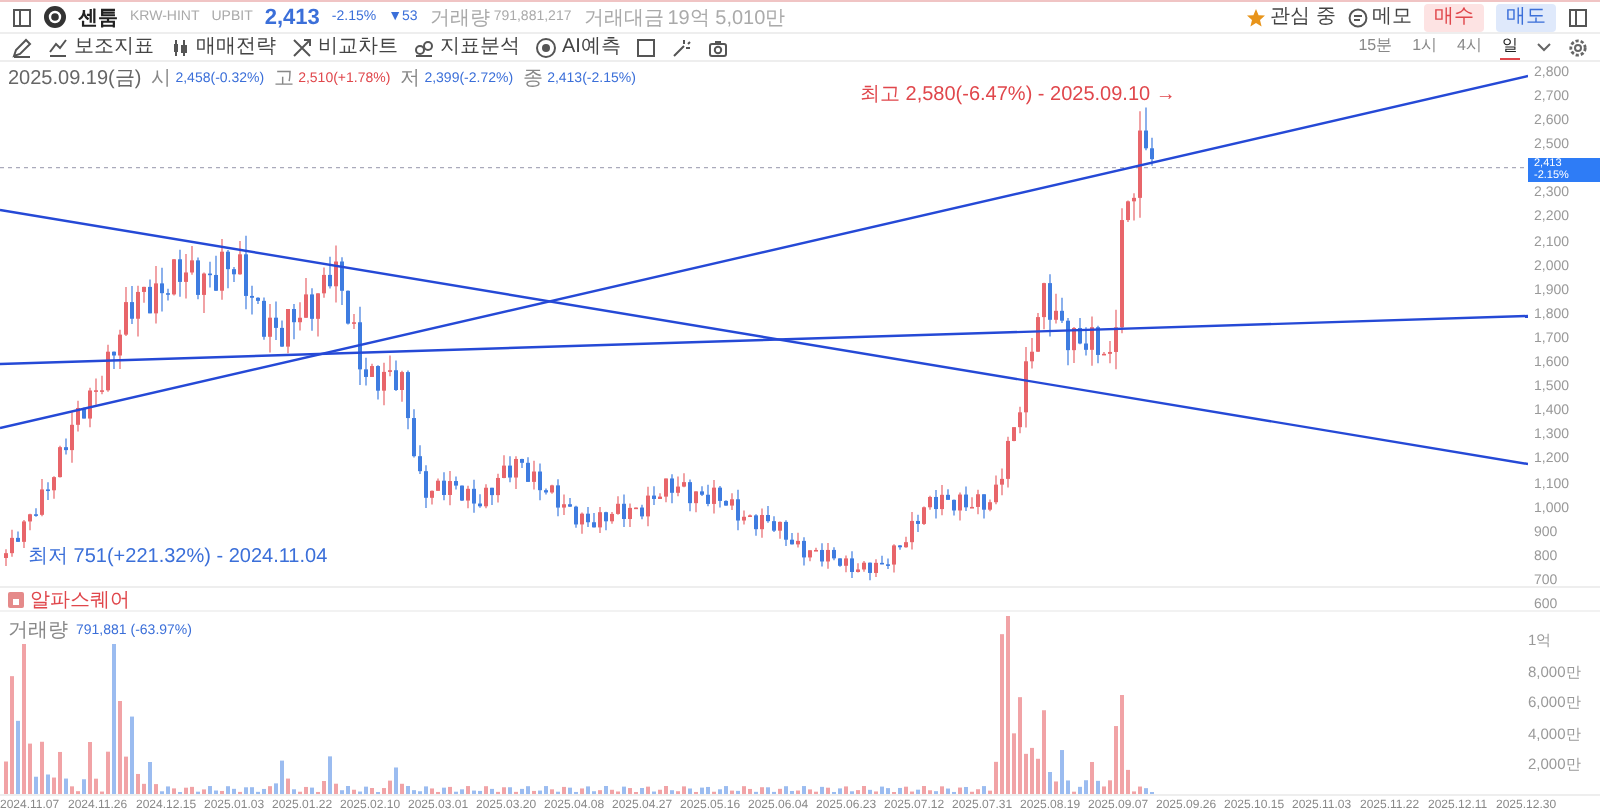  Describe the element at coordinates (75, 79) in the screenshot. I see `candle-date: 2025.09.19(금)` at that location.